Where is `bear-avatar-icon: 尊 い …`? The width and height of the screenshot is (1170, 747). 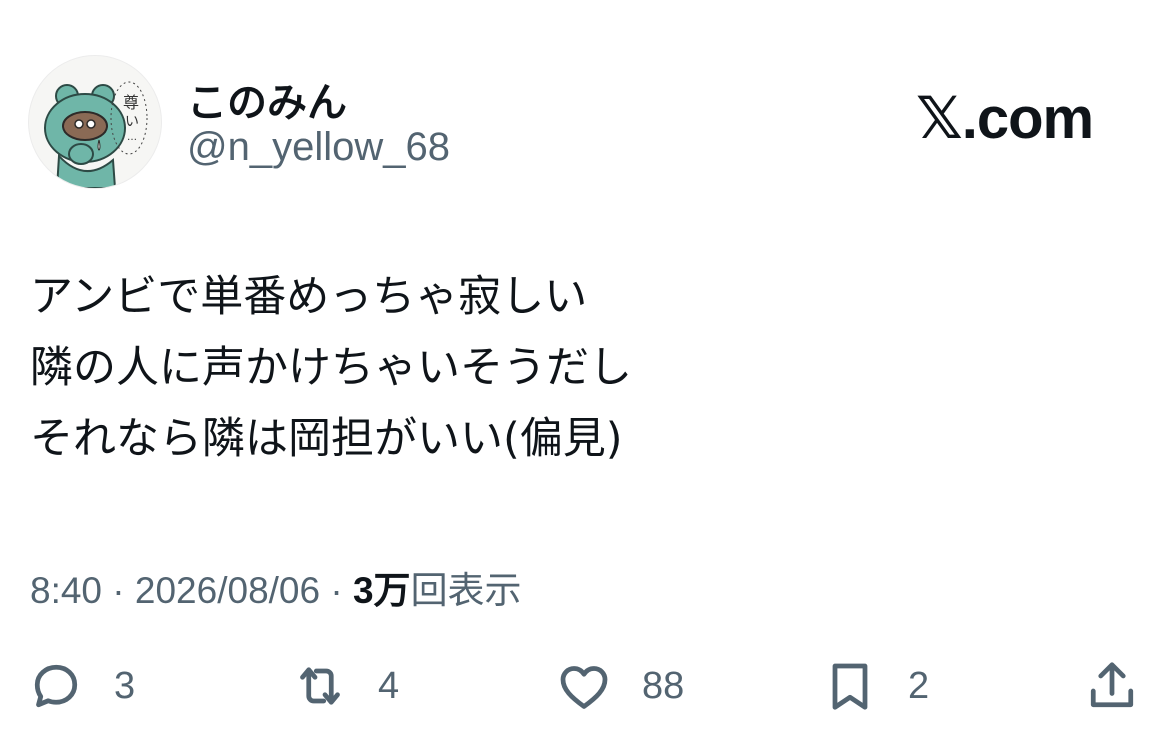 bear-avatar-icon: 尊 い … is located at coordinates (96, 134).